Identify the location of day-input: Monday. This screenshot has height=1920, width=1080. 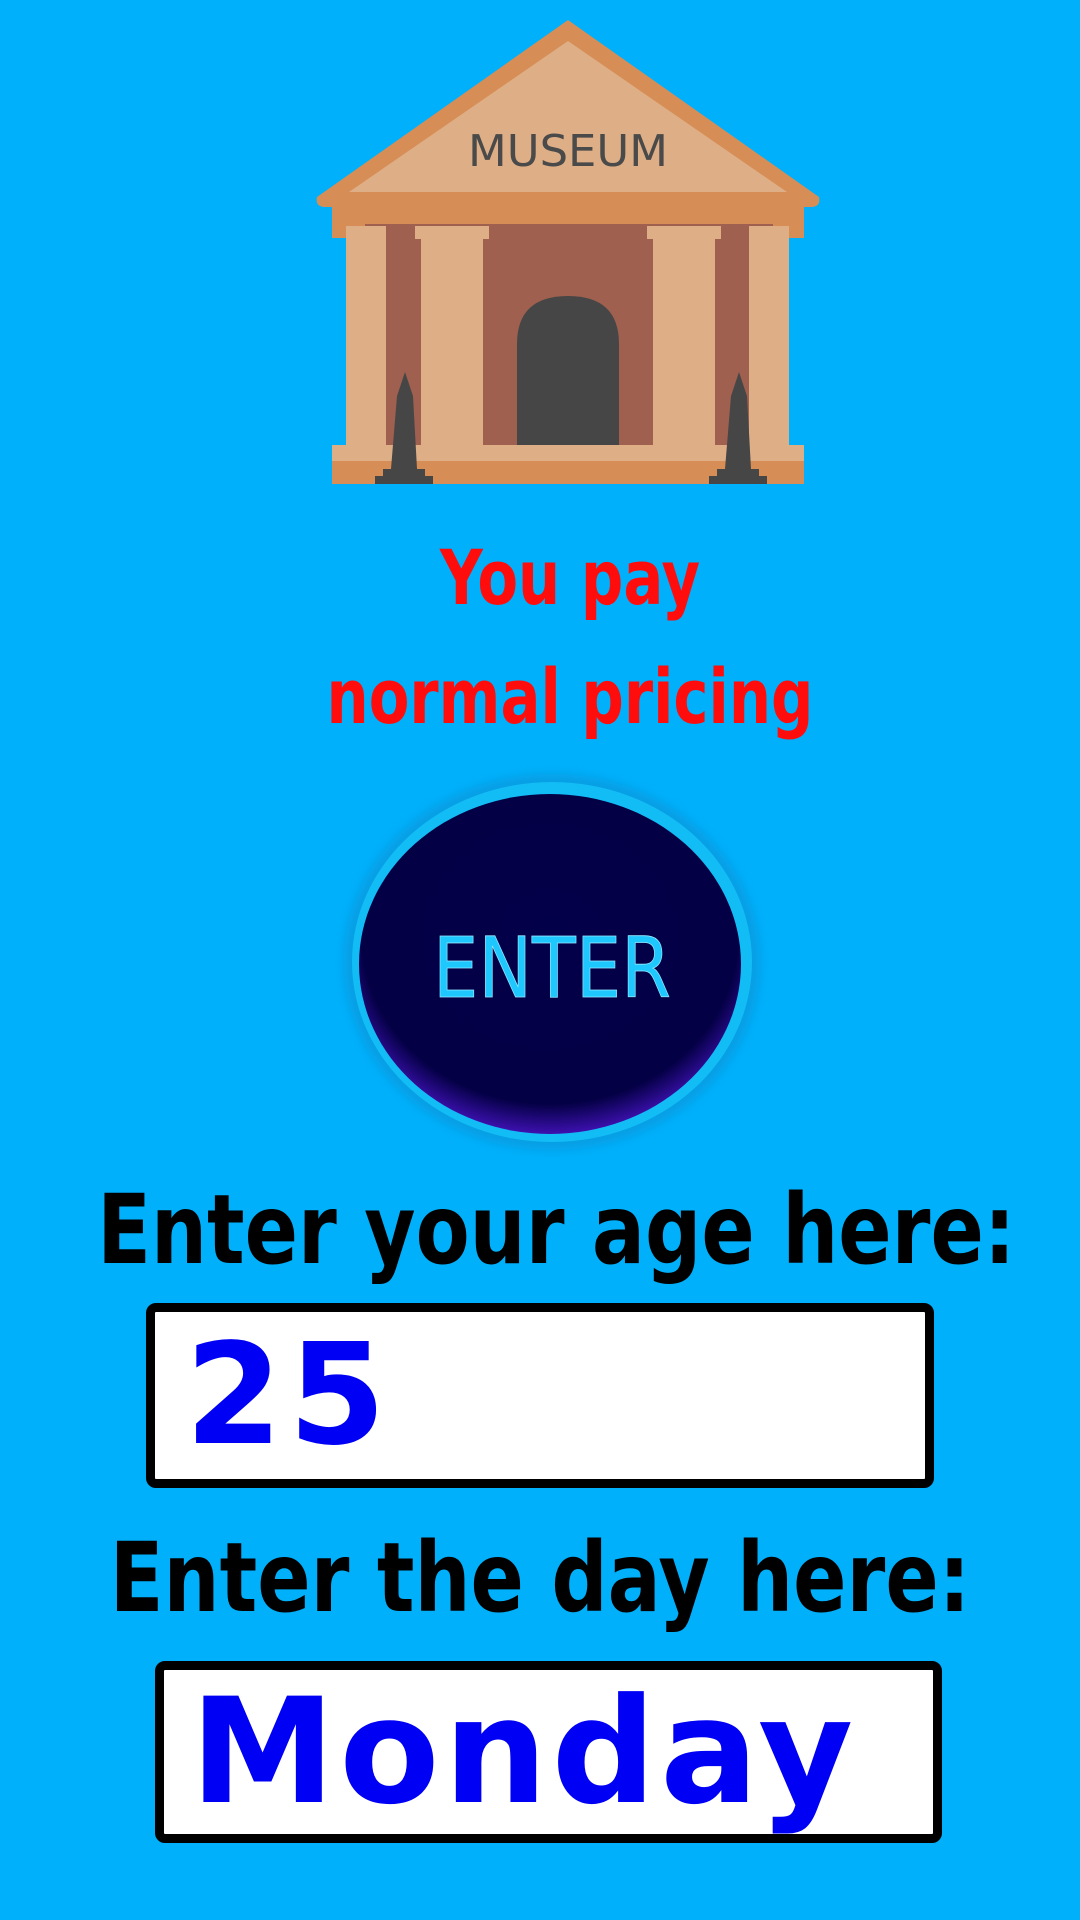
(548, 1752).